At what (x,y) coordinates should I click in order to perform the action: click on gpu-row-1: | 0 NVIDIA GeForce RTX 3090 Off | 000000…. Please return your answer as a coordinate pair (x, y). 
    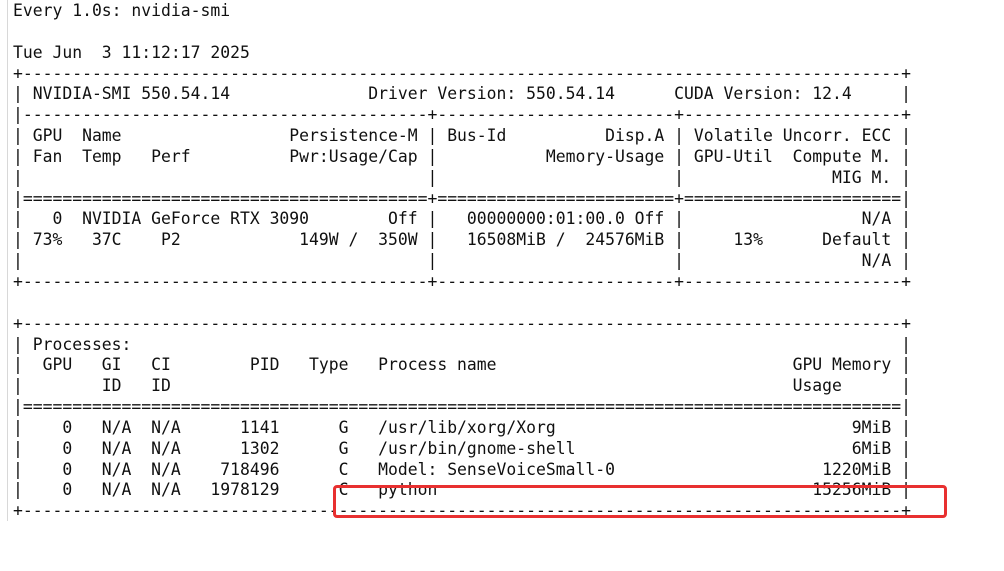
    Looking at the image, I should click on (462, 219).